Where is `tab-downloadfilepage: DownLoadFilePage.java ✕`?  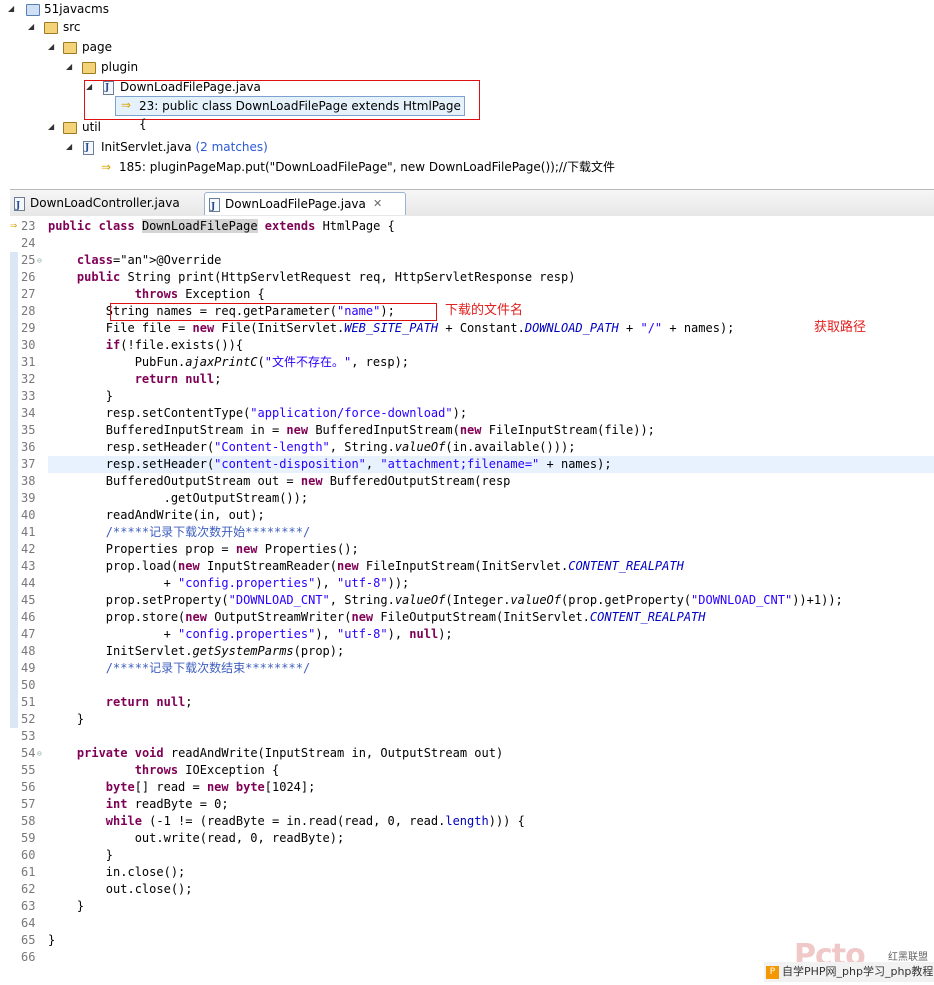
tab-downloadfilepage: DownLoadFilePage.java ✕ is located at coordinates (305, 205).